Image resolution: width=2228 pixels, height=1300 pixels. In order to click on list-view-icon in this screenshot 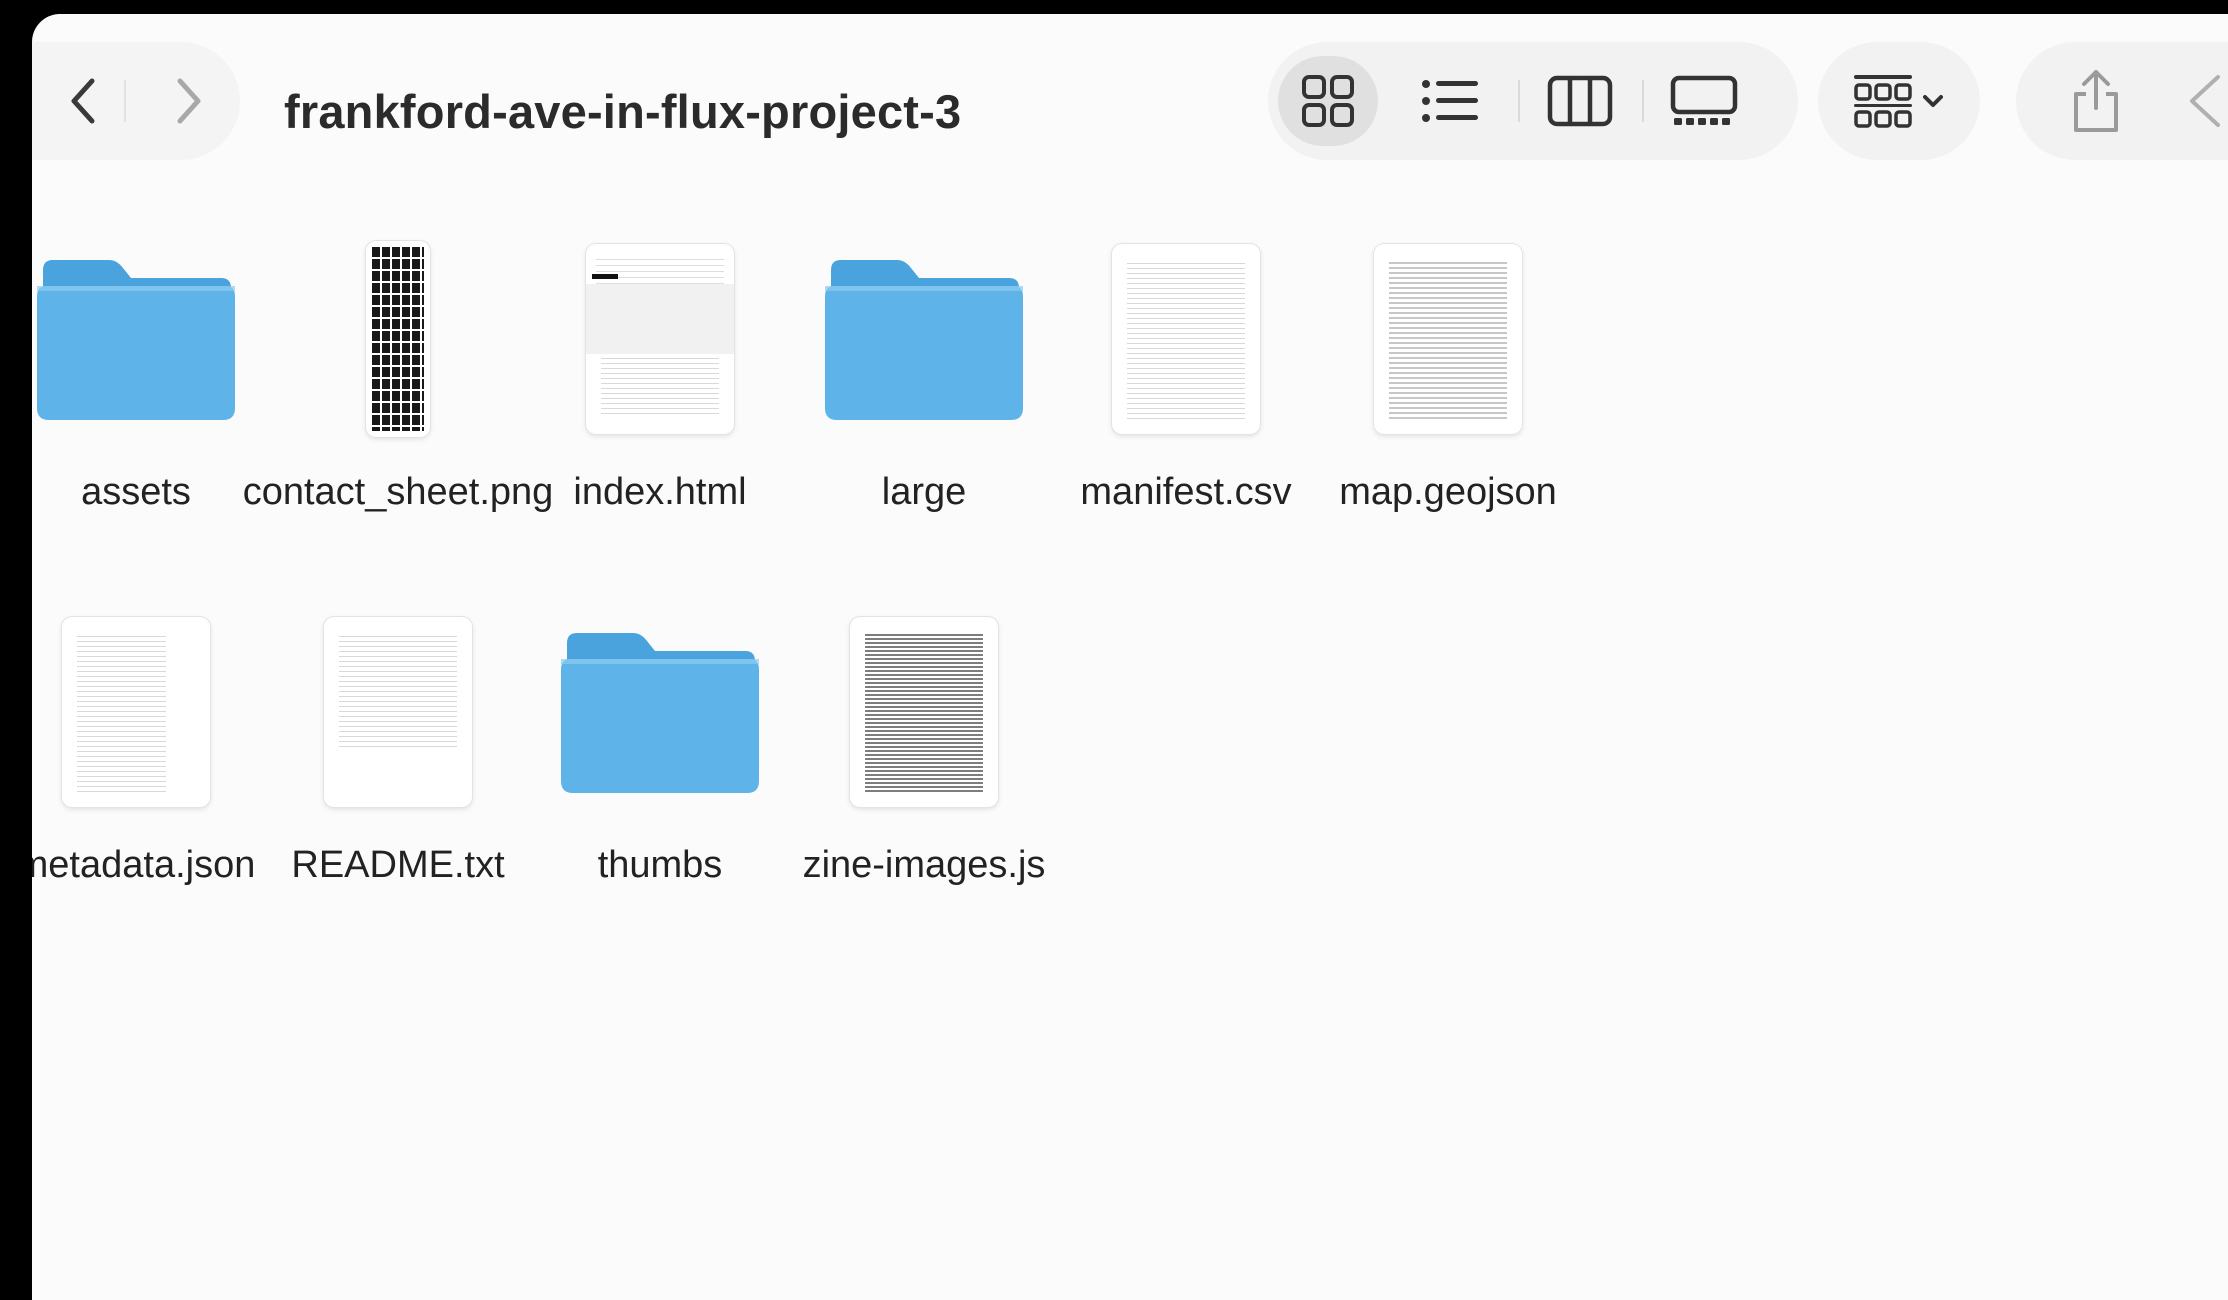, I will do `click(1450, 101)`.